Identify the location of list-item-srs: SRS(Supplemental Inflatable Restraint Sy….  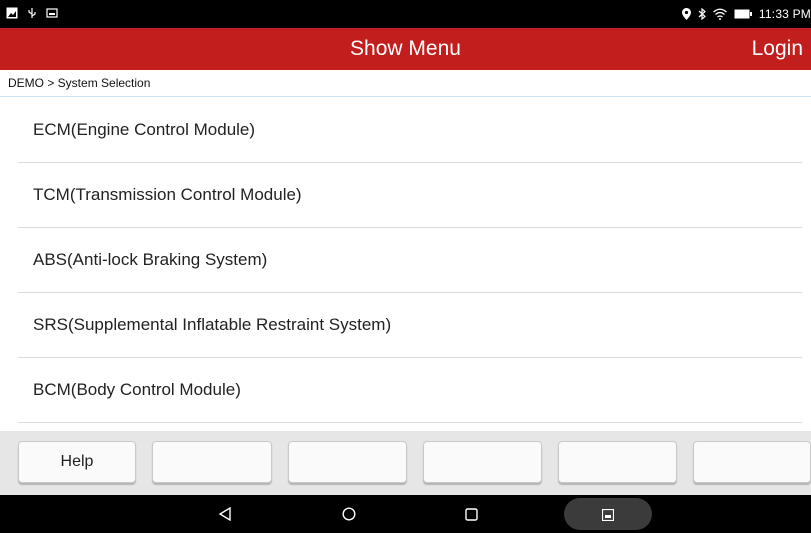
(410, 325).